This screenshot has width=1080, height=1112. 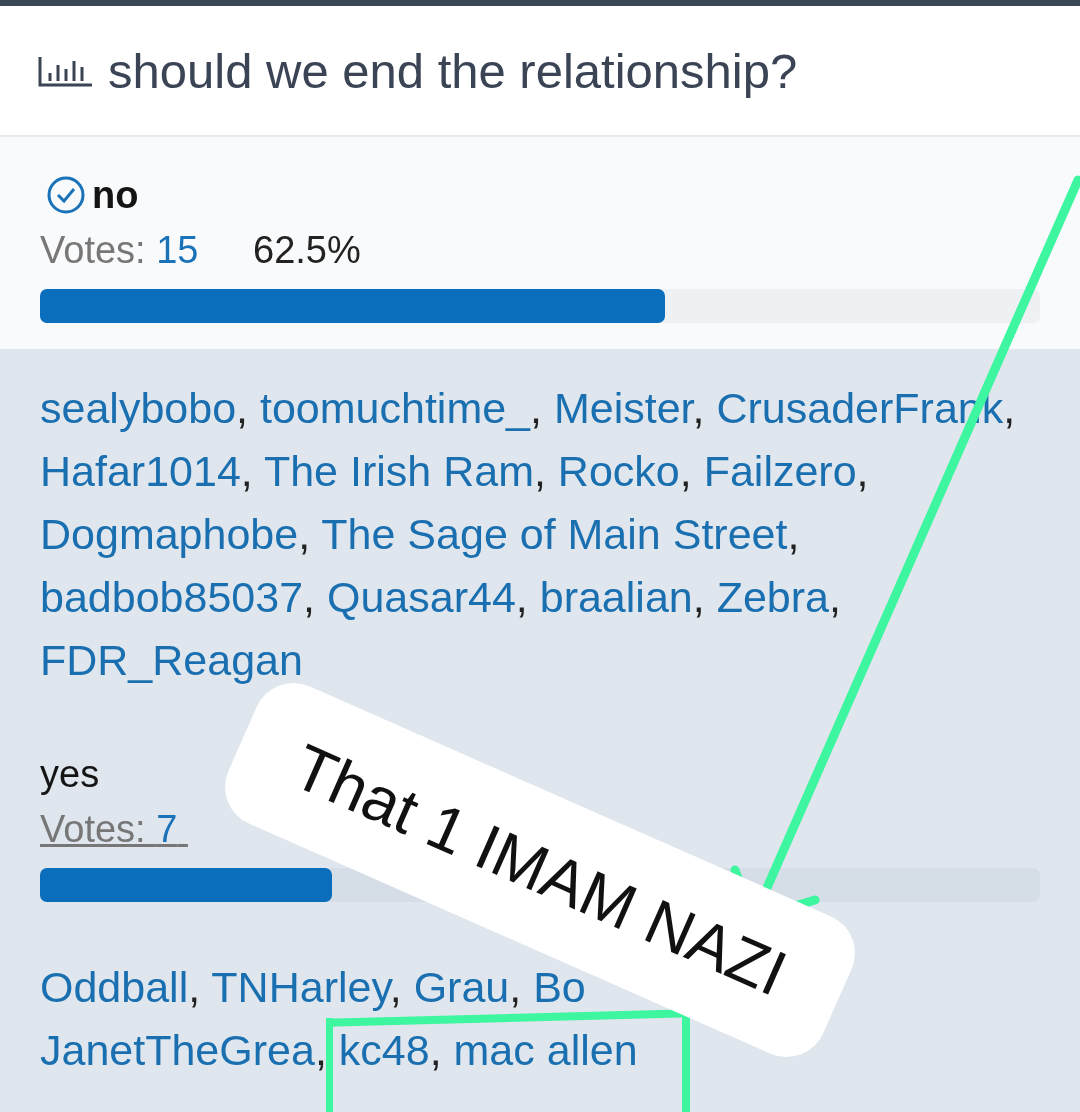 What do you see at coordinates (616, 597) in the screenshot?
I see `voter-link: braalian` at bounding box center [616, 597].